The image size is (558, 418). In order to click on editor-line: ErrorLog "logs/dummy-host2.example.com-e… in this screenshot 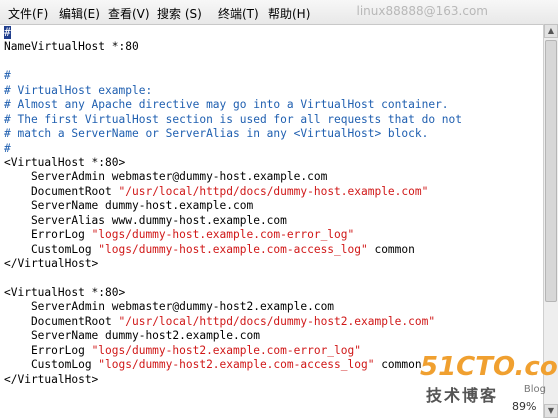, I will do `click(273, 351)`.